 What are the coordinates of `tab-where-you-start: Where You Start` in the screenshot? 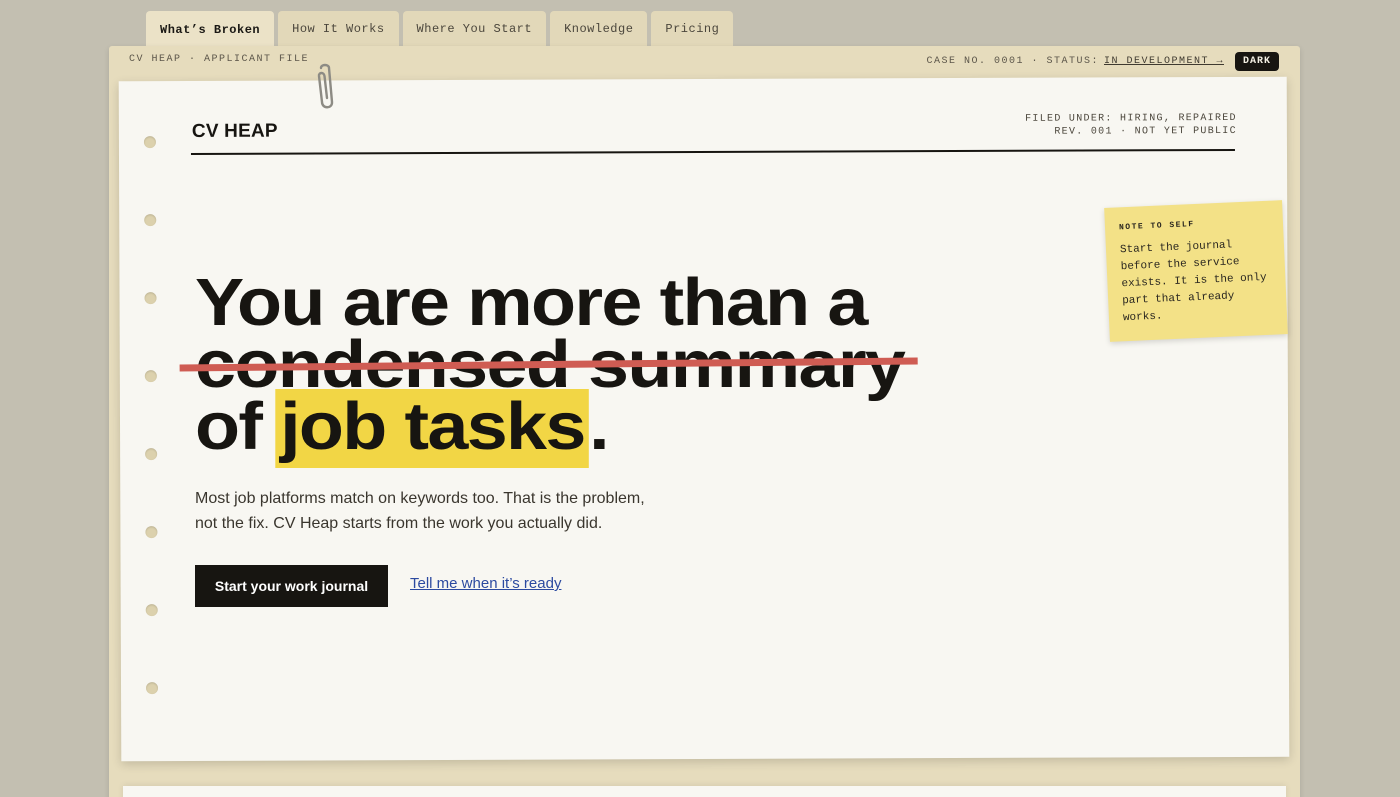 It's located at (474, 29).